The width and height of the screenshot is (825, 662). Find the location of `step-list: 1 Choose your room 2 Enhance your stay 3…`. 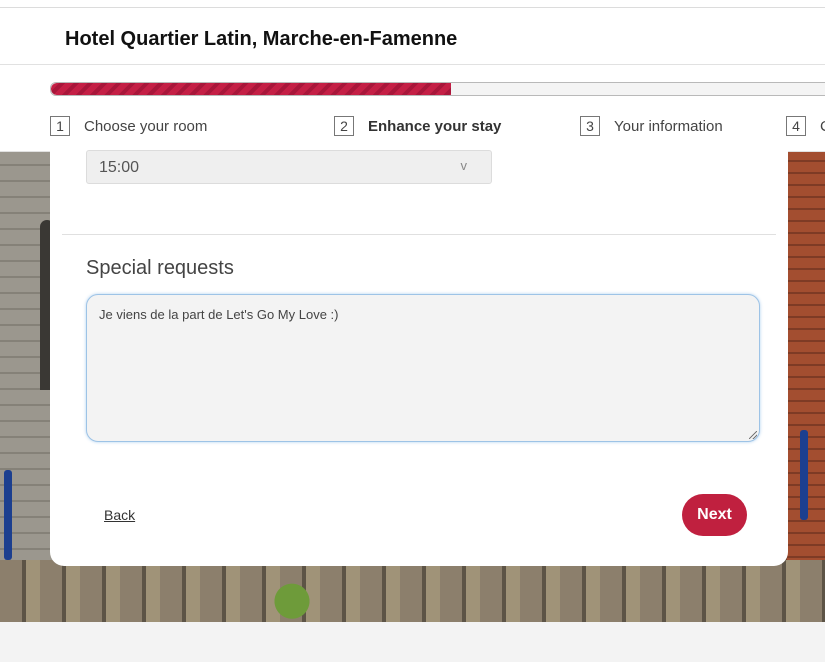

step-list: 1 Choose your room 2 Enhance your stay 3… is located at coordinates (437, 126).